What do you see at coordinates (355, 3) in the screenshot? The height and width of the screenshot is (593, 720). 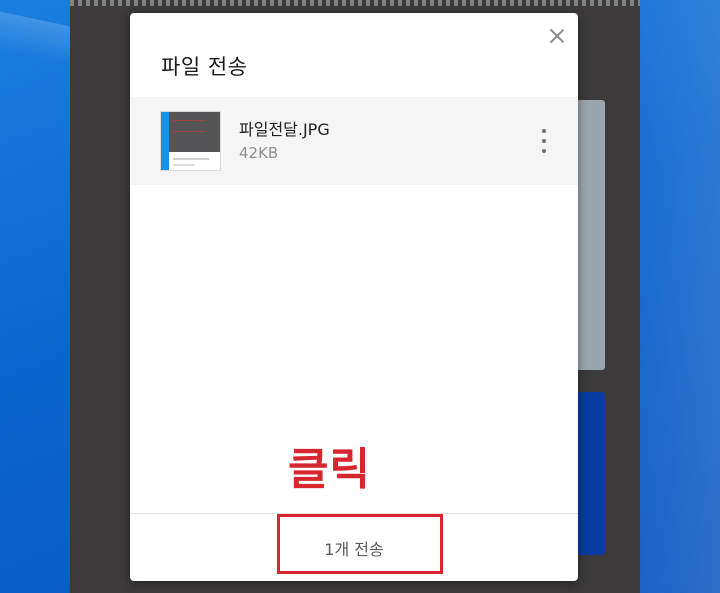 I see `app-window-top-edge` at bounding box center [355, 3].